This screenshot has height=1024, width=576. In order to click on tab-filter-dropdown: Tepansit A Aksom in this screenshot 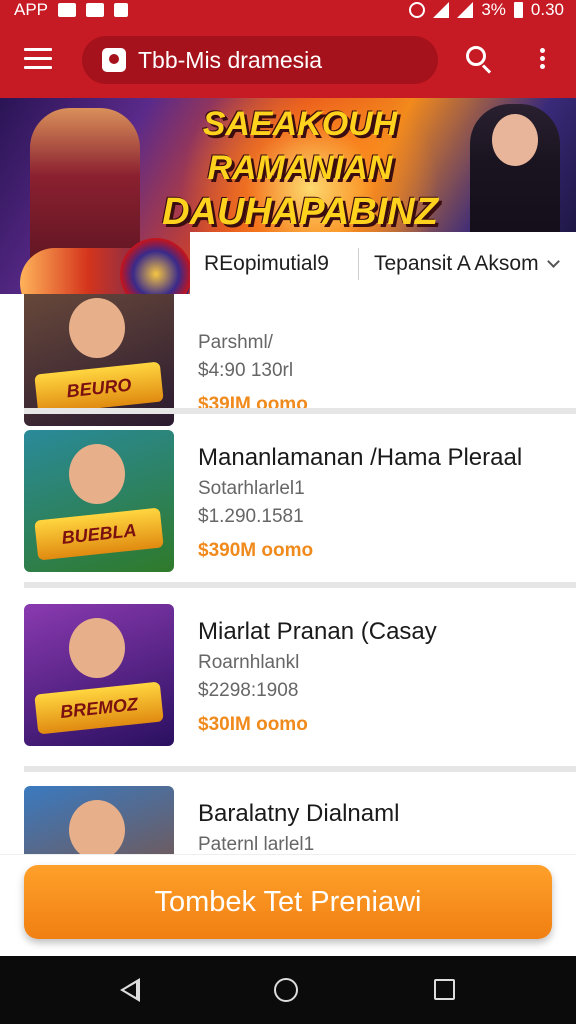, I will do `click(467, 264)`.